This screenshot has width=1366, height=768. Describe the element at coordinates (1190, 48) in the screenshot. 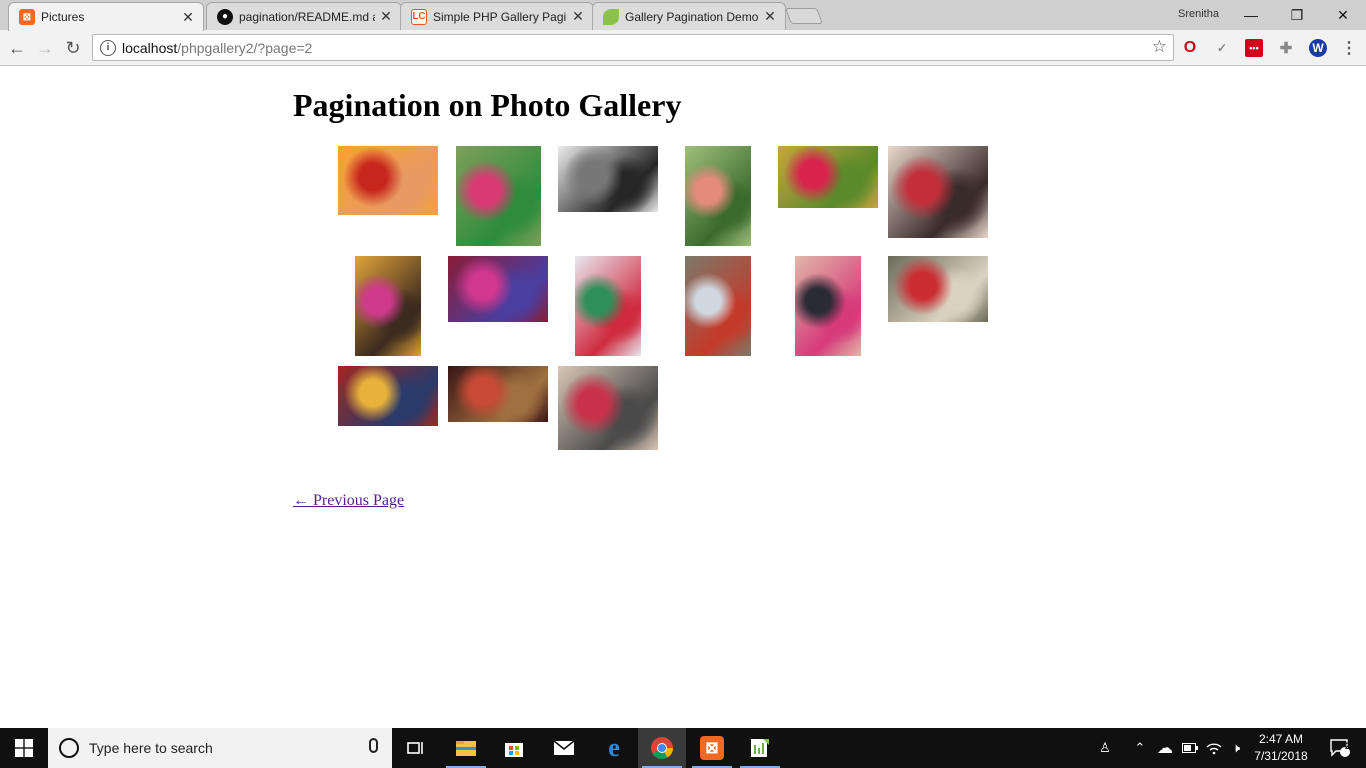

I see `opera-icon: O` at that location.